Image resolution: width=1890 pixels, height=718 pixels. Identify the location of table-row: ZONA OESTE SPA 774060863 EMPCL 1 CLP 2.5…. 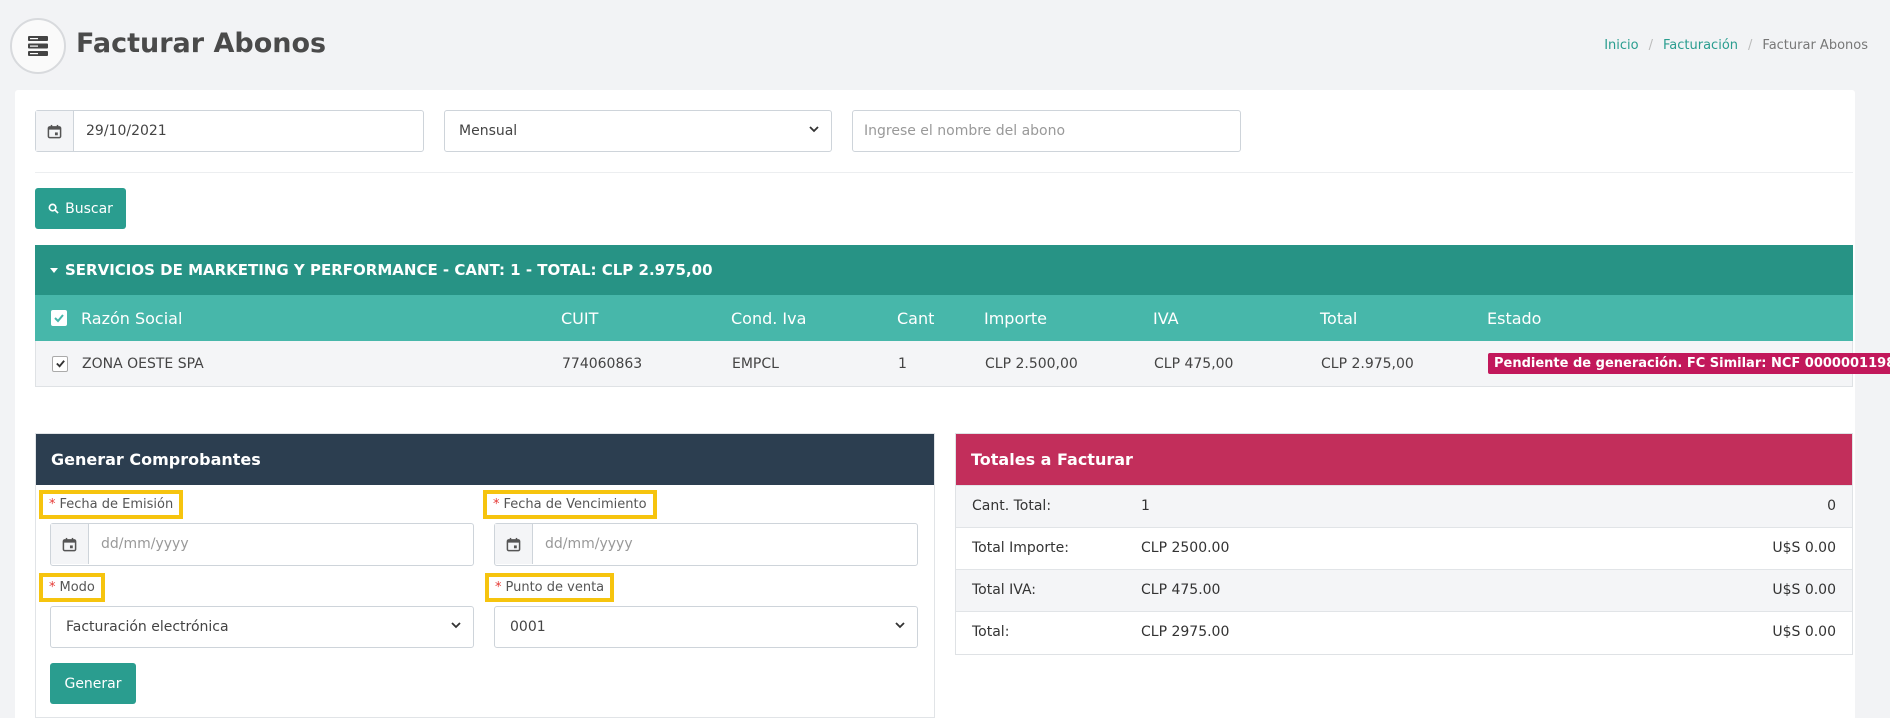
(962, 364).